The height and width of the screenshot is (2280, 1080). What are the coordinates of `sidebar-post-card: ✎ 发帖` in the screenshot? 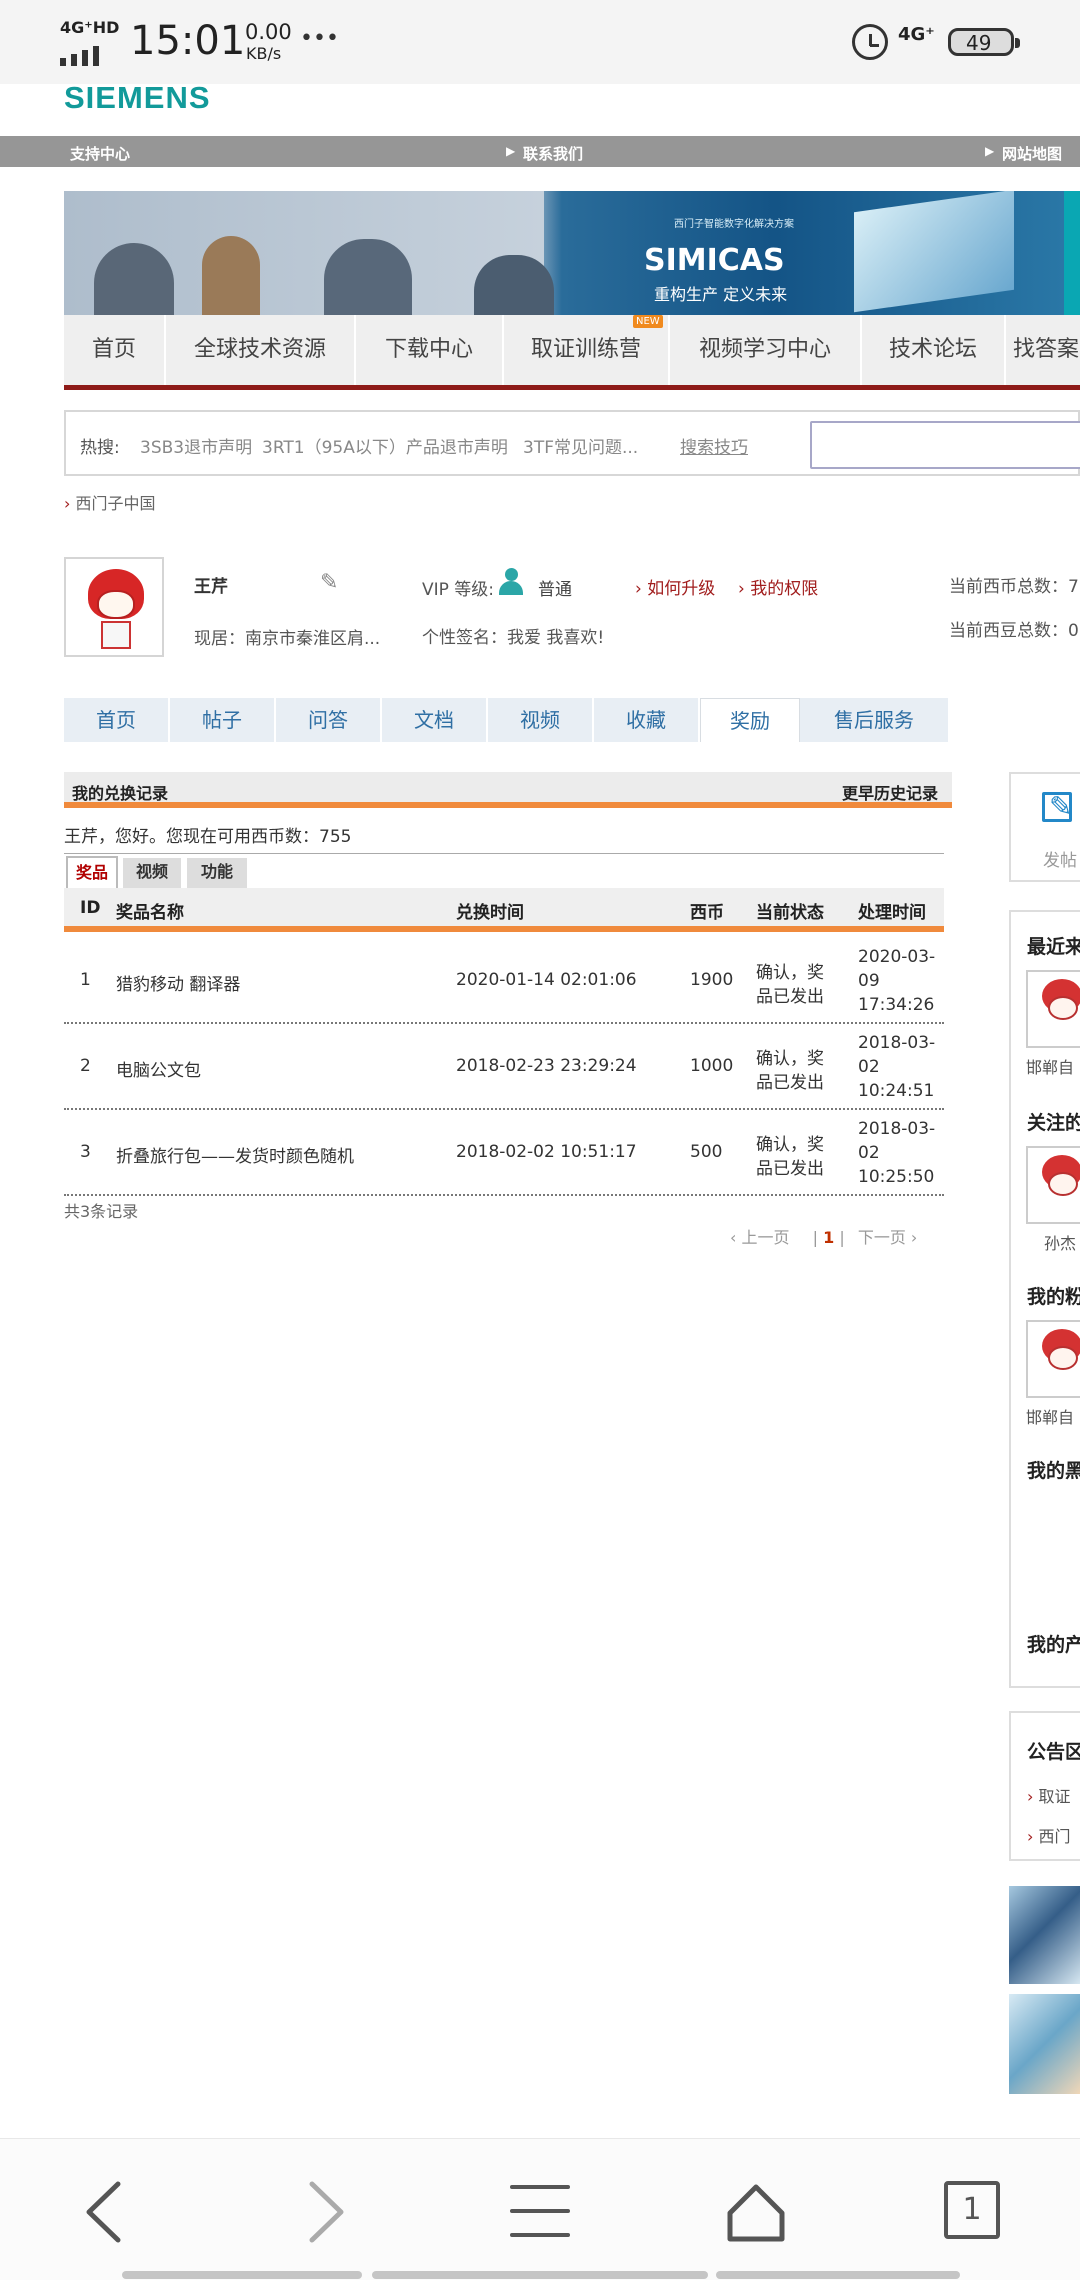 It's located at (1044, 827).